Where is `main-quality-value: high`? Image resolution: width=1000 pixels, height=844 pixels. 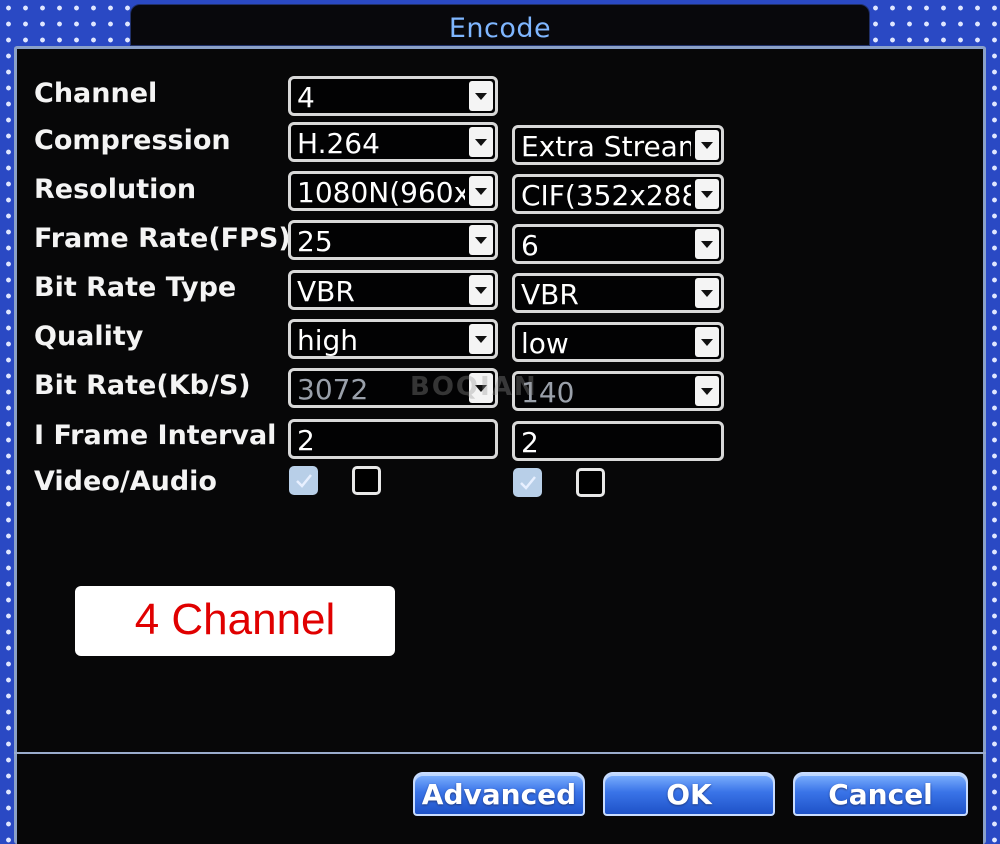
main-quality-value: high is located at coordinates (328, 340).